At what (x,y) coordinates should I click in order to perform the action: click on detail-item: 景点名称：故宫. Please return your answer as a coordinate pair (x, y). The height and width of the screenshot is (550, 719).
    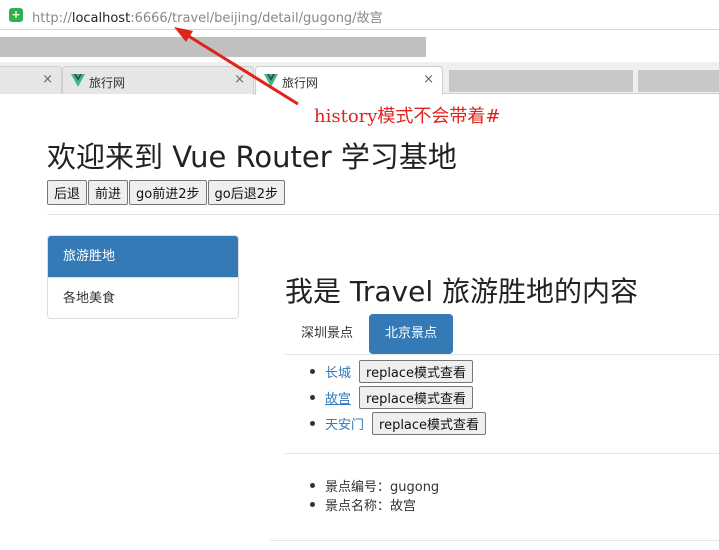
    Looking at the image, I should click on (374, 504).